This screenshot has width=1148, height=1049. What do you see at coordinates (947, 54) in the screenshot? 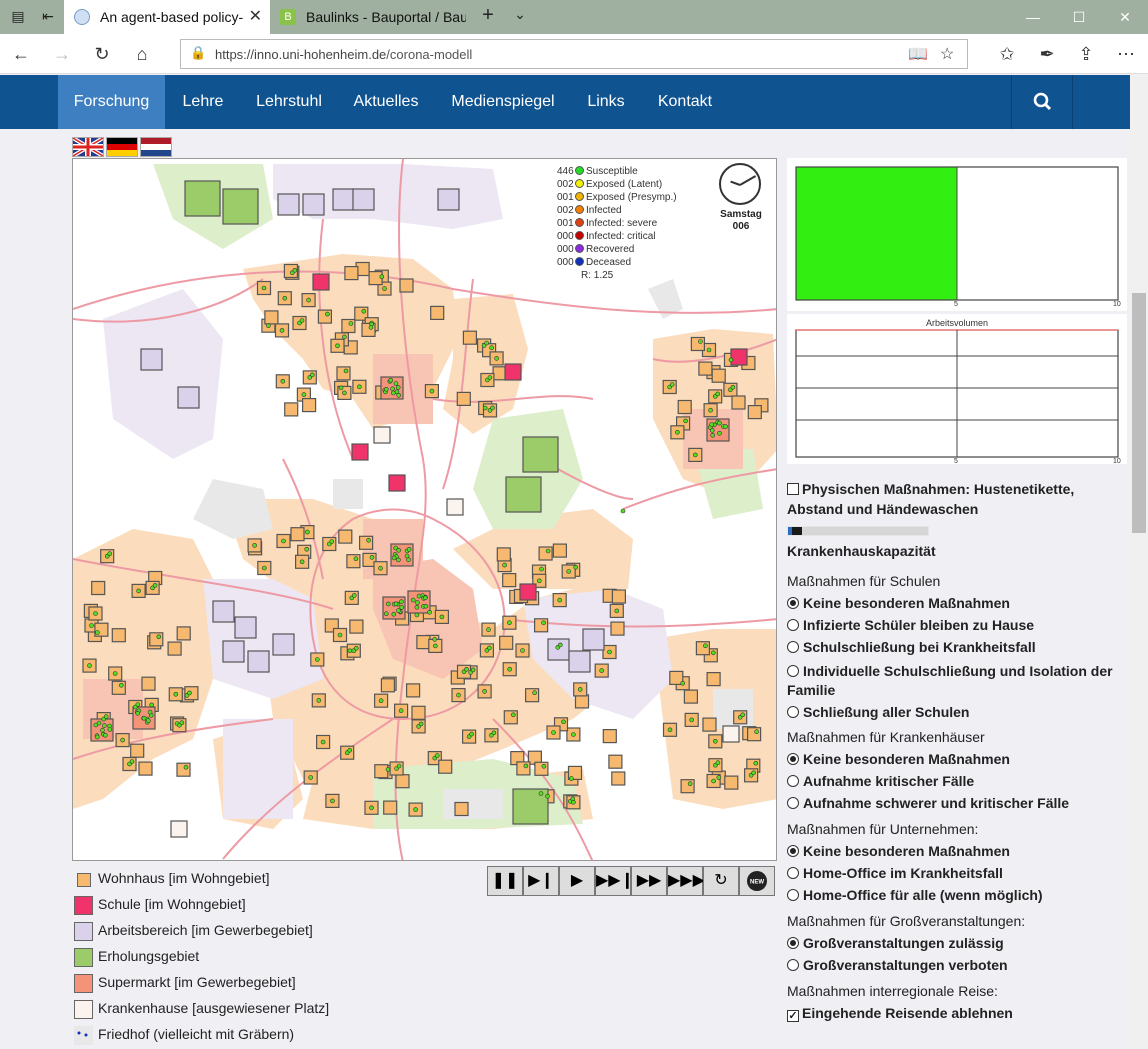
I see `favorite-star-icon: ☆` at bounding box center [947, 54].